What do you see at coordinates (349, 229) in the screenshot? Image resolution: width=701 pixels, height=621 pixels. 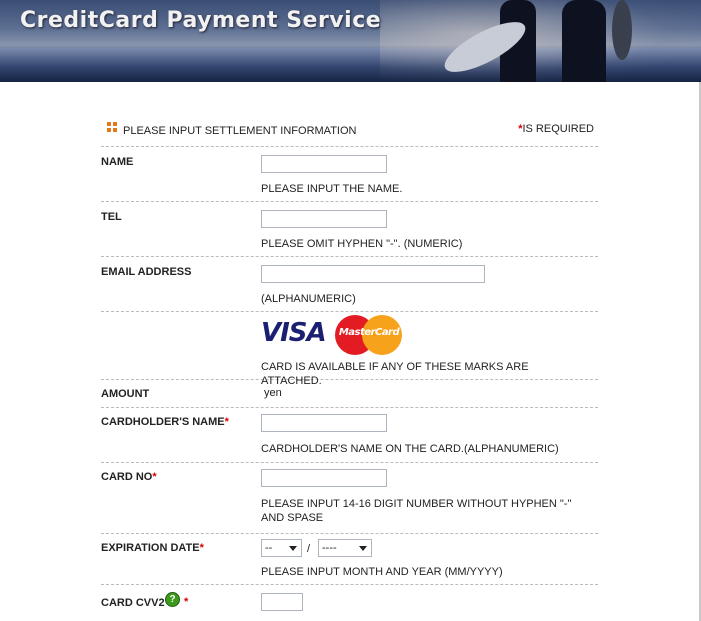 I see `tel-row: TEL PLEASE OMIT HYPHEN "-". (NUMERIC)` at bounding box center [349, 229].